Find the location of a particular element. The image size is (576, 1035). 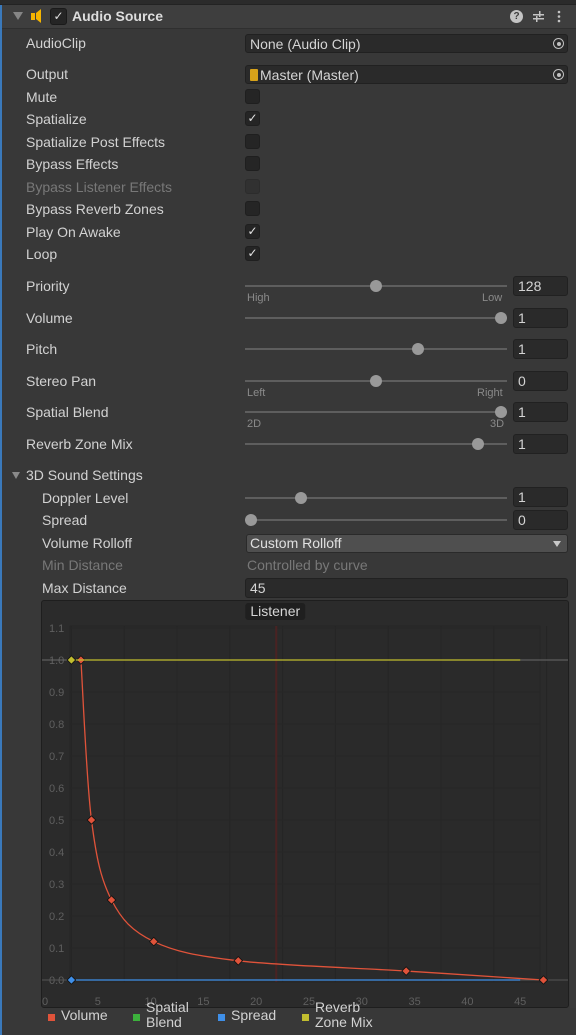

3d-sound-settings-foldout: 3D Sound Settings is located at coordinates (84, 475).